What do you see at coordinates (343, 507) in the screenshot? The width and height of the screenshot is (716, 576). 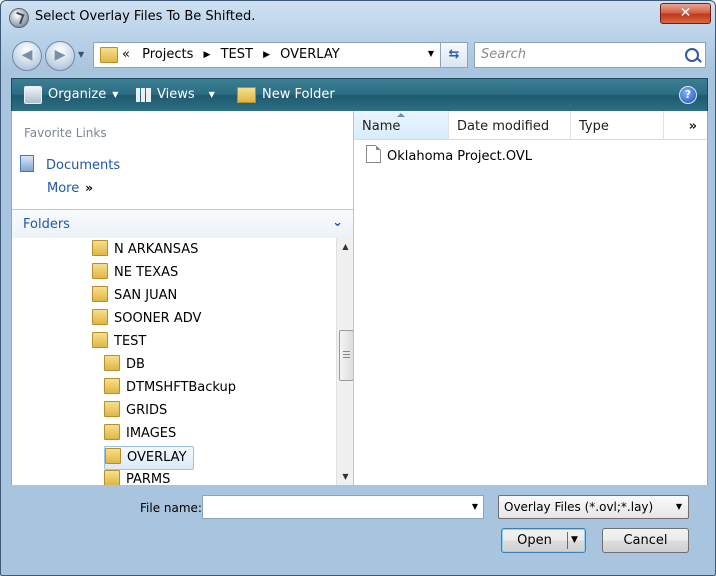 I see `file-name-input: ▼` at bounding box center [343, 507].